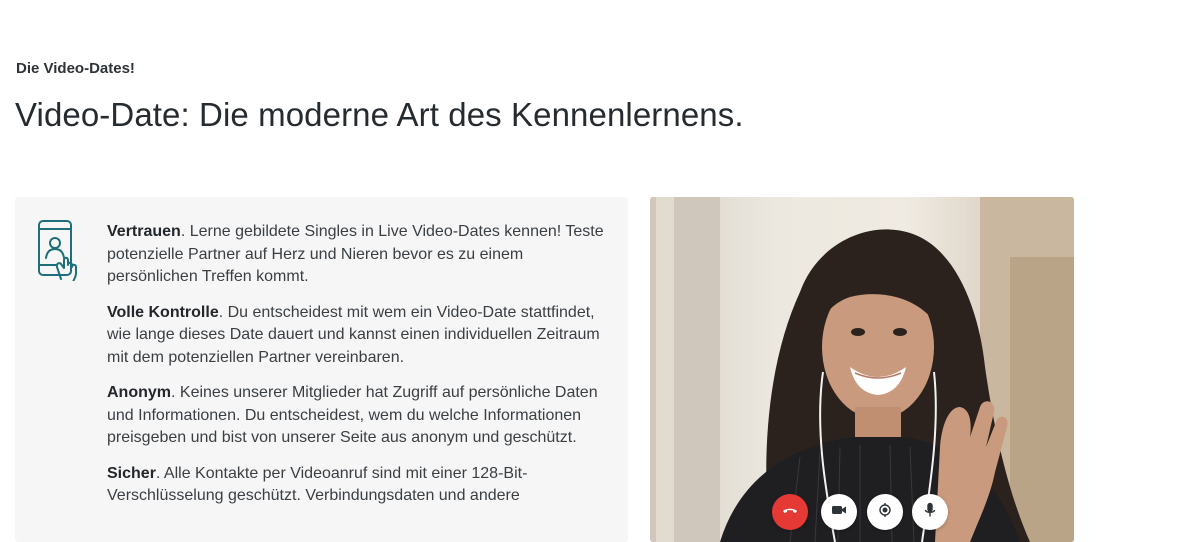 The height and width of the screenshot is (542, 1200). I want to click on camera-switch-icon, so click(885, 512).